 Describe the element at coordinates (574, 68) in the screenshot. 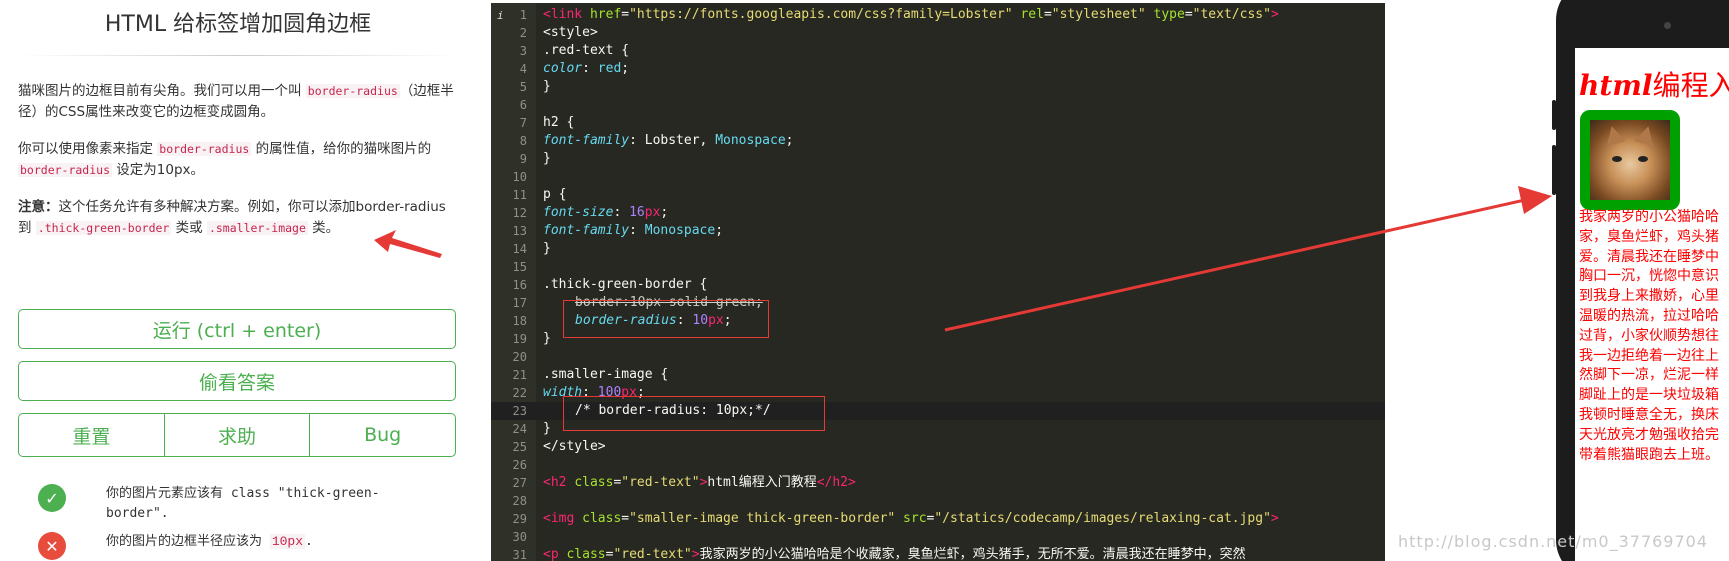

I see `code-line: 4 color: red;` at that location.